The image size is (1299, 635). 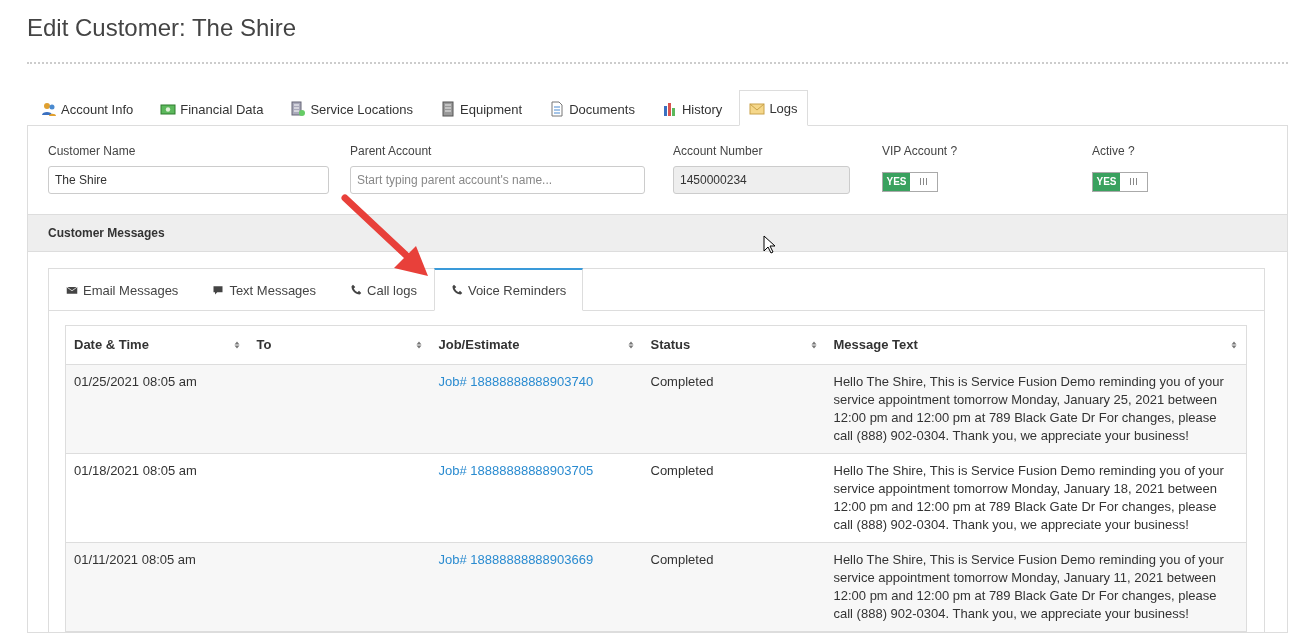 I want to click on tab: Service Locations, so click(x=351, y=108).